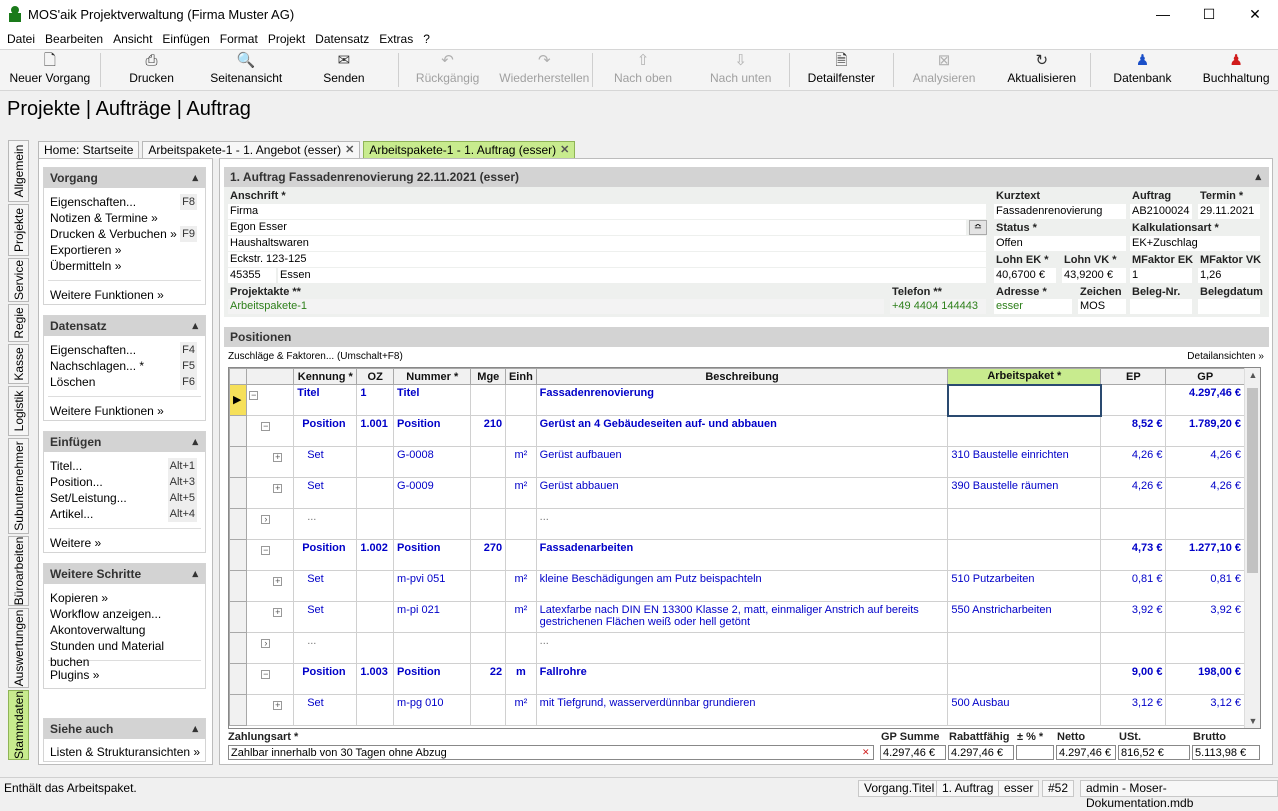  I want to click on cell-ep: 0,81 €, so click(1133, 586).